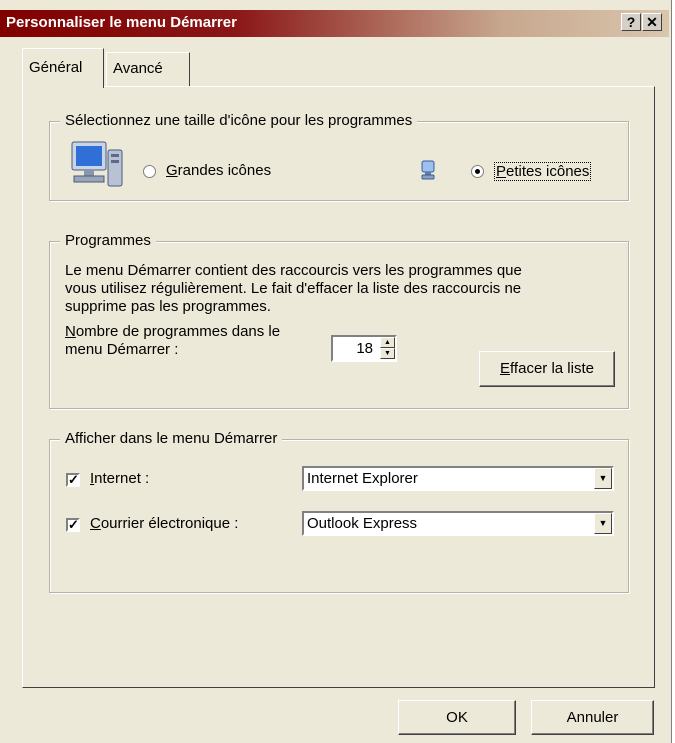 This screenshot has height=743, width=675. What do you see at coordinates (362, 478) in the screenshot?
I see `internet-browser-value: Internet Explorer` at bounding box center [362, 478].